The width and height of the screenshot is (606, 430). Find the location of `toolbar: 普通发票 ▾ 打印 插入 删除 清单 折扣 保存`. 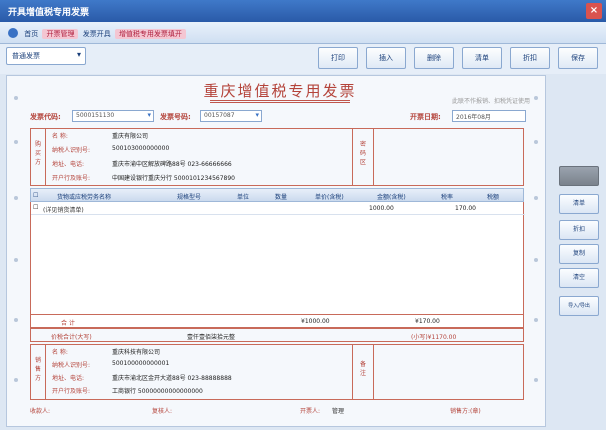

toolbar: 普通发票 ▾ 打印 插入 删除 清单 折扣 保存 is located at coordinates (303, 59).